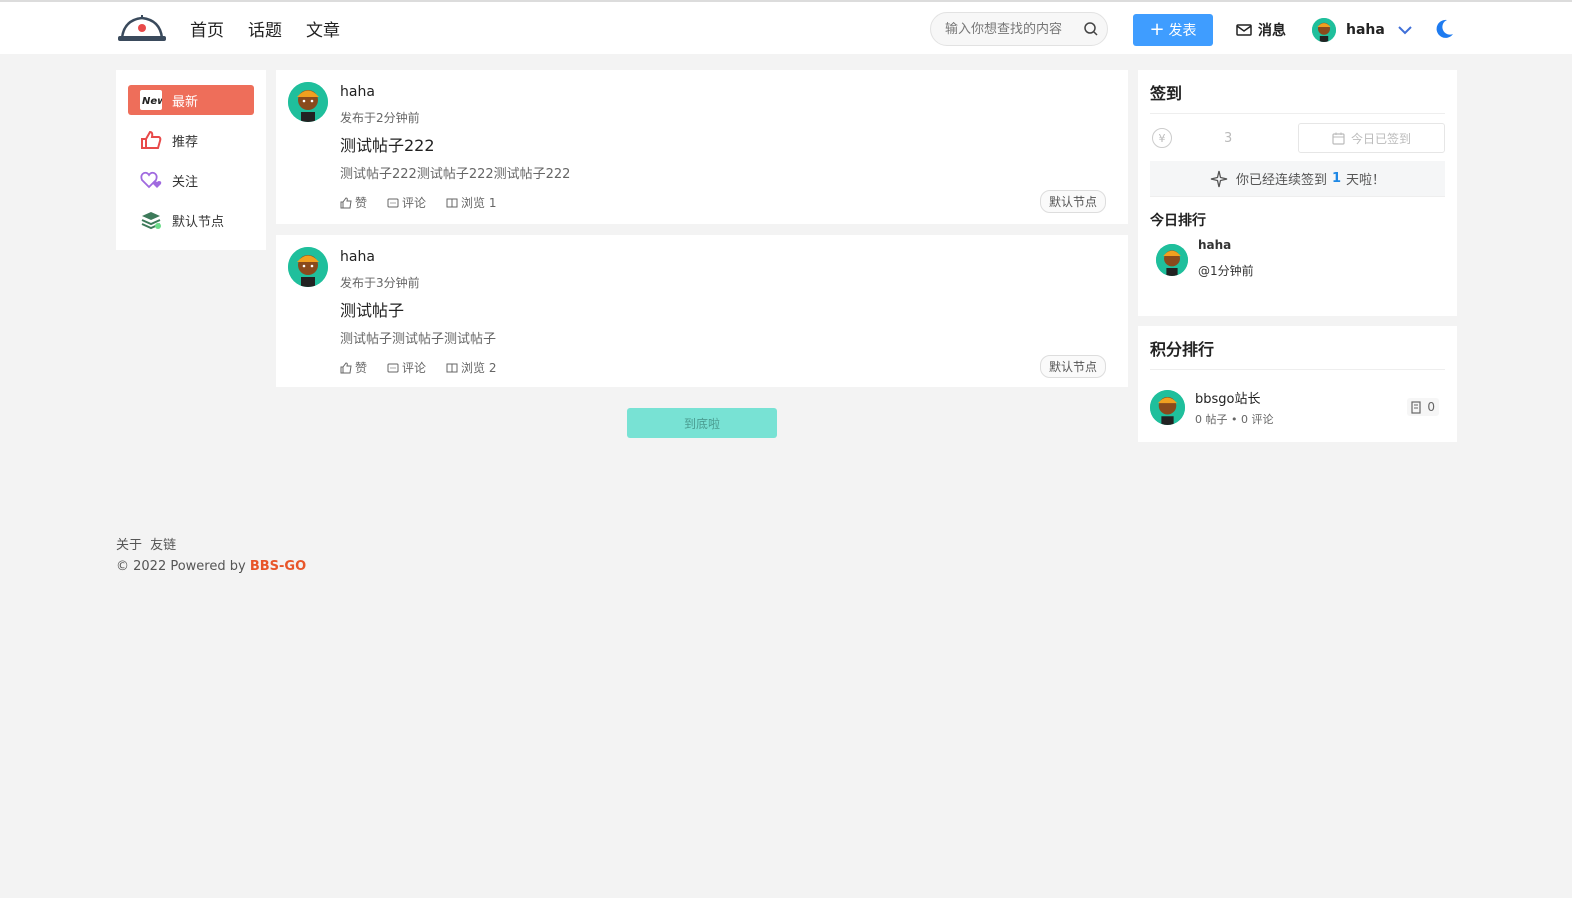 The width and height of the screenshot is (1572, 898). What do you see at coordinates (418, 337) in the screenshot?
I see `post-summary: 测试帖子测试帖子测试帖子` at bounding box center [418, 337].